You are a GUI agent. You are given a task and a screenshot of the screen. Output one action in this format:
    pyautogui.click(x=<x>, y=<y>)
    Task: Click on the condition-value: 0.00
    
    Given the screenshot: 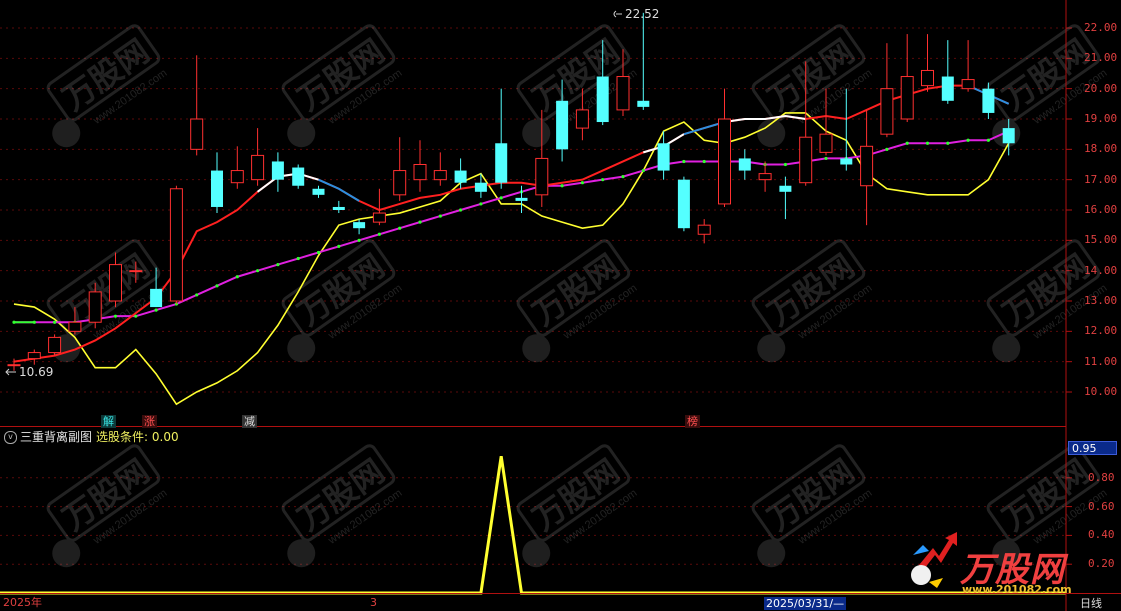 What is the action you would take?
    pyautogui.click(x=165, y=437)
    